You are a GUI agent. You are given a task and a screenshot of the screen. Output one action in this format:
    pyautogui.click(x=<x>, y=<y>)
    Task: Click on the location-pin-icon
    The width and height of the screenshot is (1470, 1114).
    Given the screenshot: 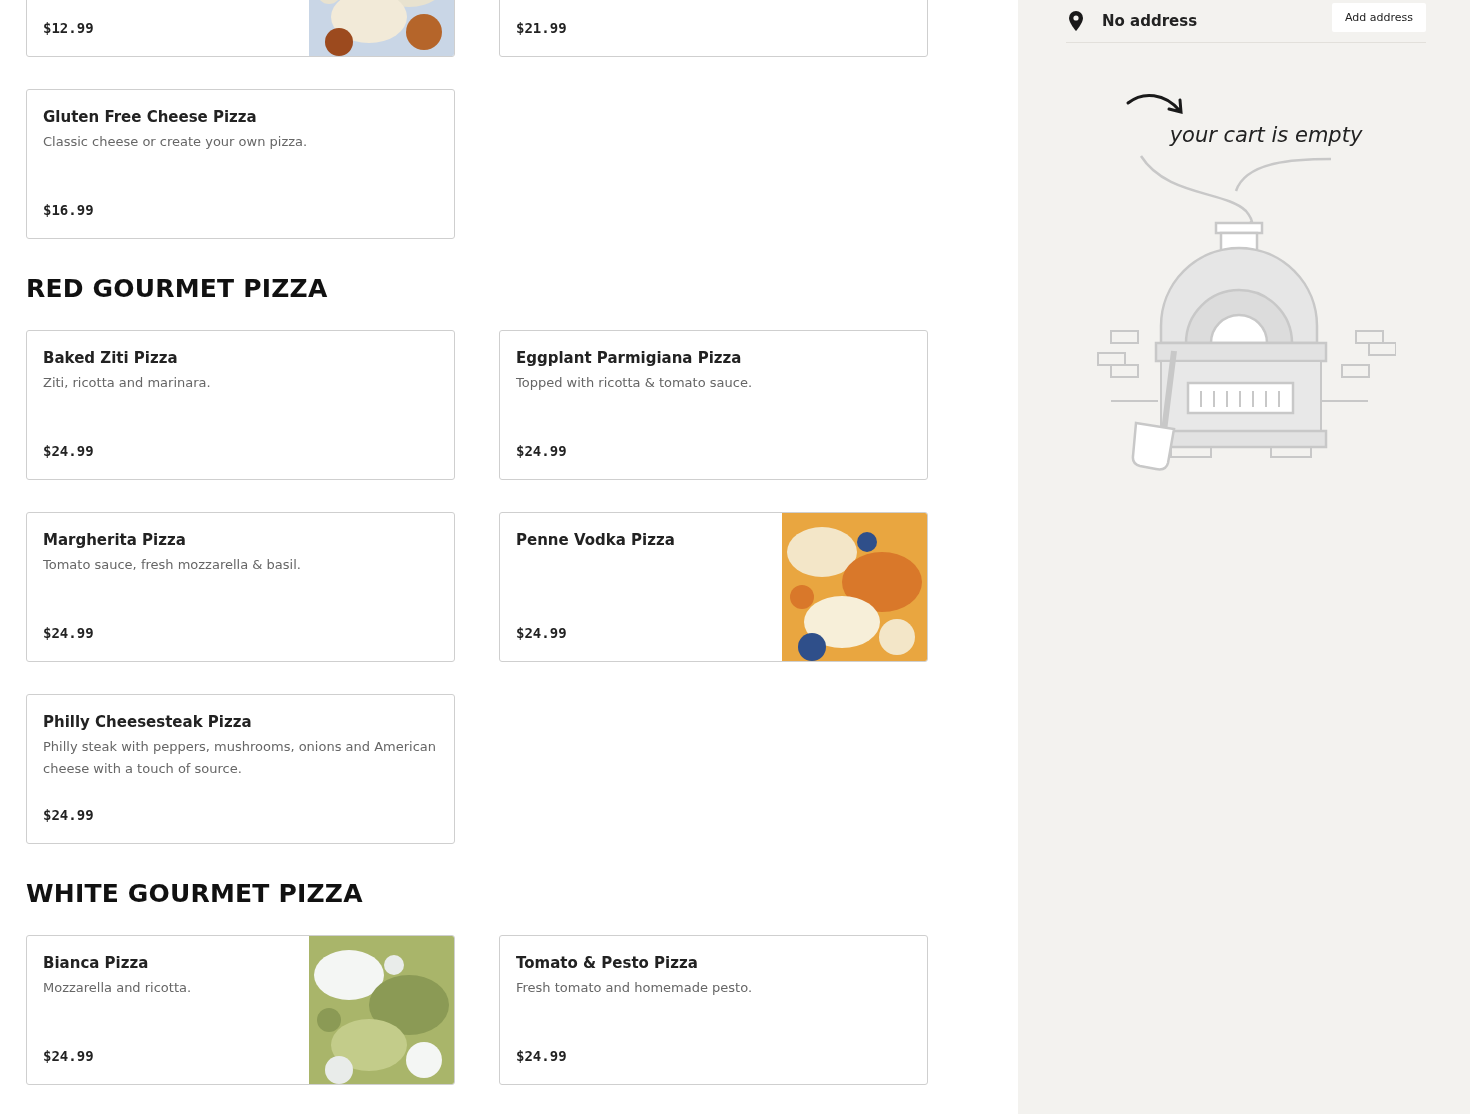 What is the action you would take?
    pyautogui.click(x=1076, y=21)
    